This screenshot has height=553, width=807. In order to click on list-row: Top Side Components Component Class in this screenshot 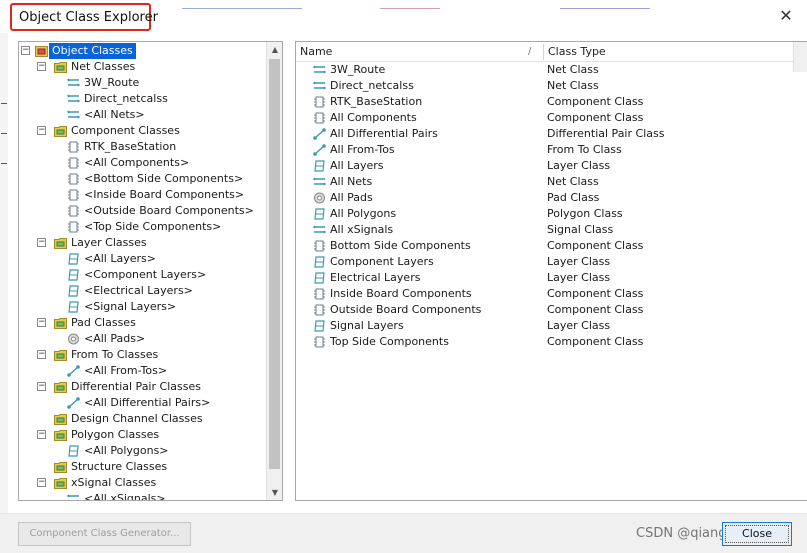, I will do `click(551, 342)`.